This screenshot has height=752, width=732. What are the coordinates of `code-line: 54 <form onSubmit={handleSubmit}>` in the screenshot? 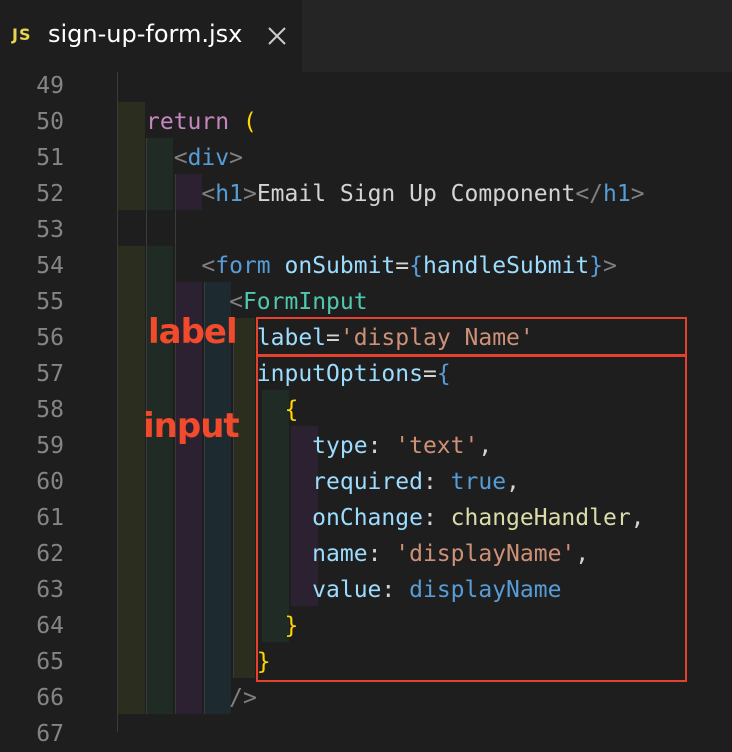 It's located at (366, 266).